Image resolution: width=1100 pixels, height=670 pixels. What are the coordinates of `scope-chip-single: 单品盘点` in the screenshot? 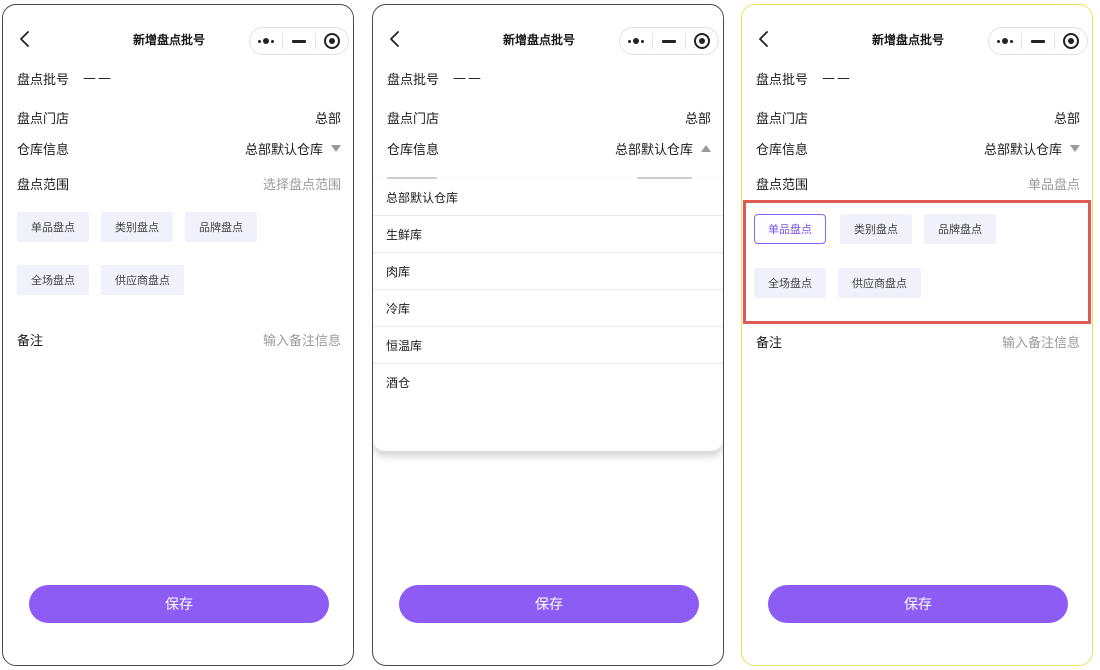 It's located at (53, 227).